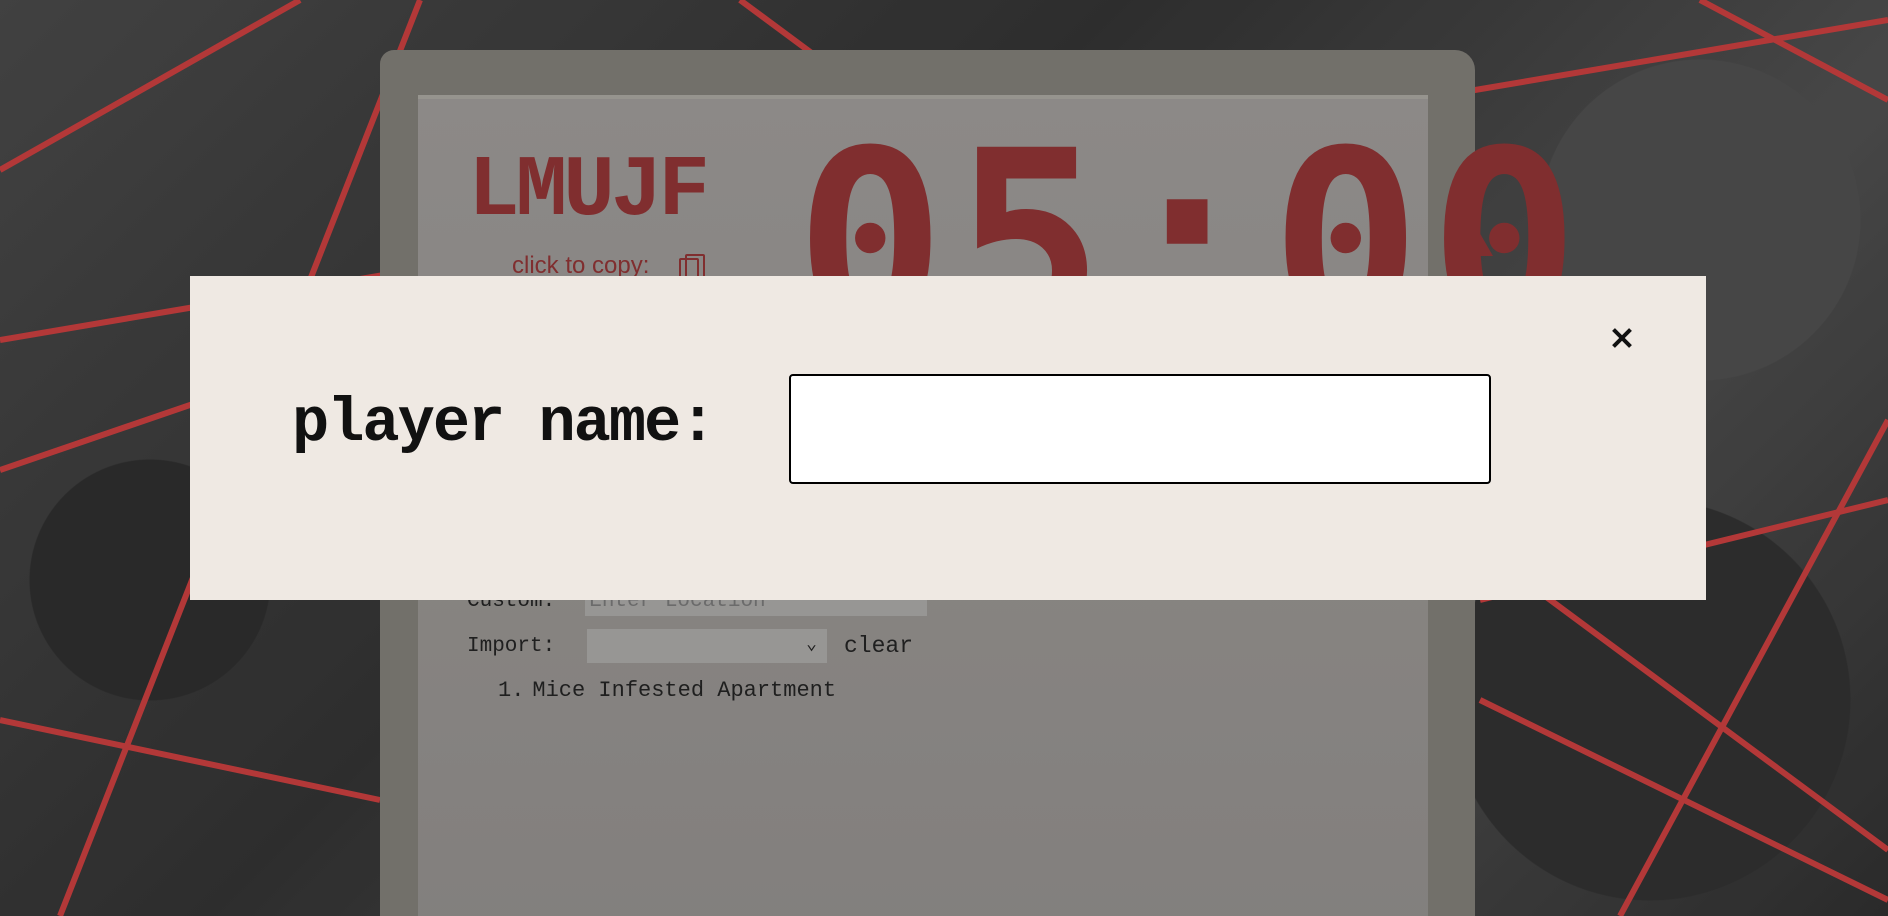 Image resolution: width=1888 pixels, height=916 pixels. What do you see at coordinates (1622, 338) in the screenshot?
I see `close-icon` at bounding box center [1622, 338].